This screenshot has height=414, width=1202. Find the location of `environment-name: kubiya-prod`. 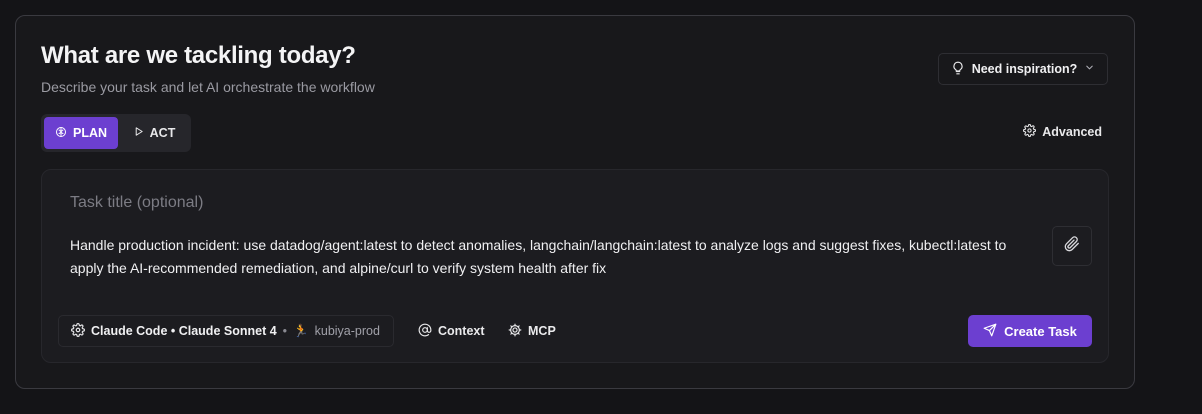

environment-name: kubiya-prod is located at coordinates (347, 331).